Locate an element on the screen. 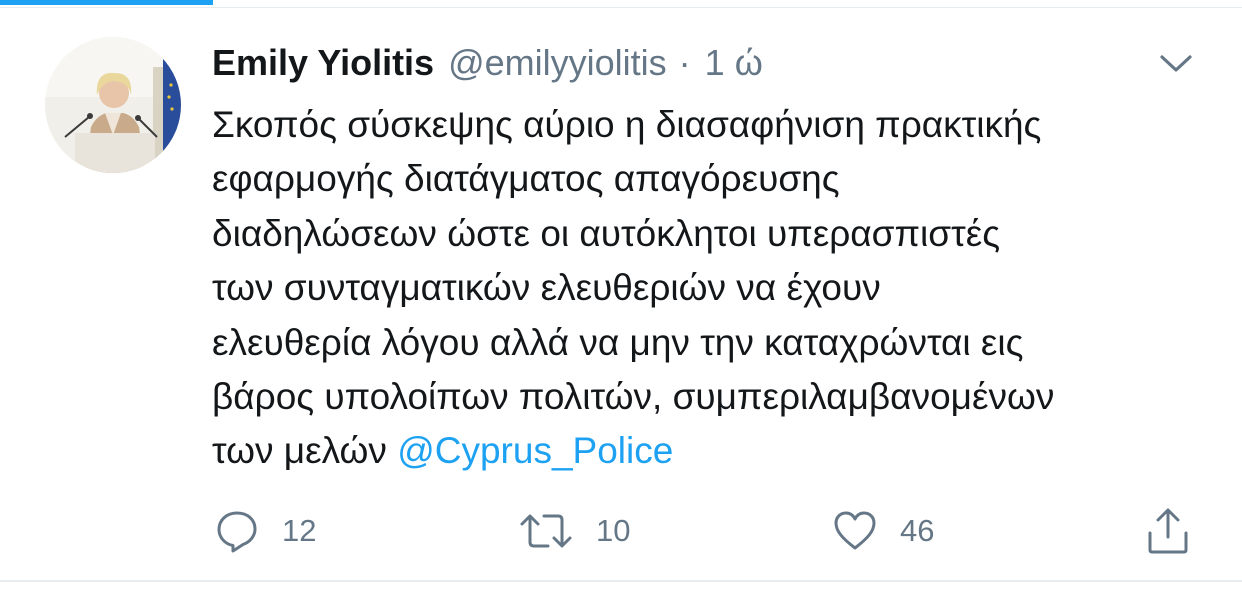 This screenshot has width=1242, height=589. tweet-actions: 12 10 46 is located at coordinates (621, 531).